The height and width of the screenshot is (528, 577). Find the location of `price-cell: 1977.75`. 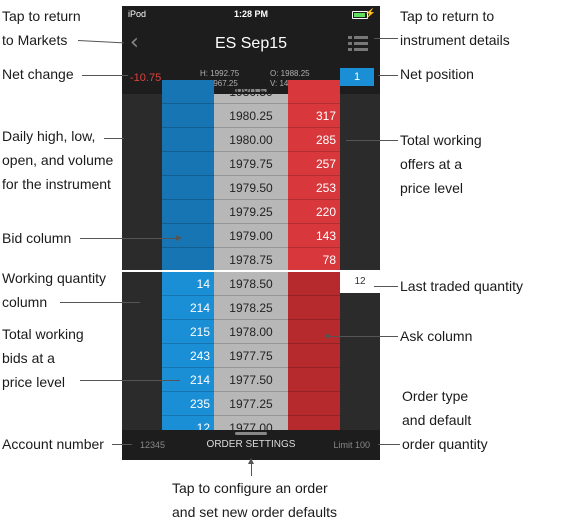

price-cell: 1977.75 is located at coordinates (251, 356).